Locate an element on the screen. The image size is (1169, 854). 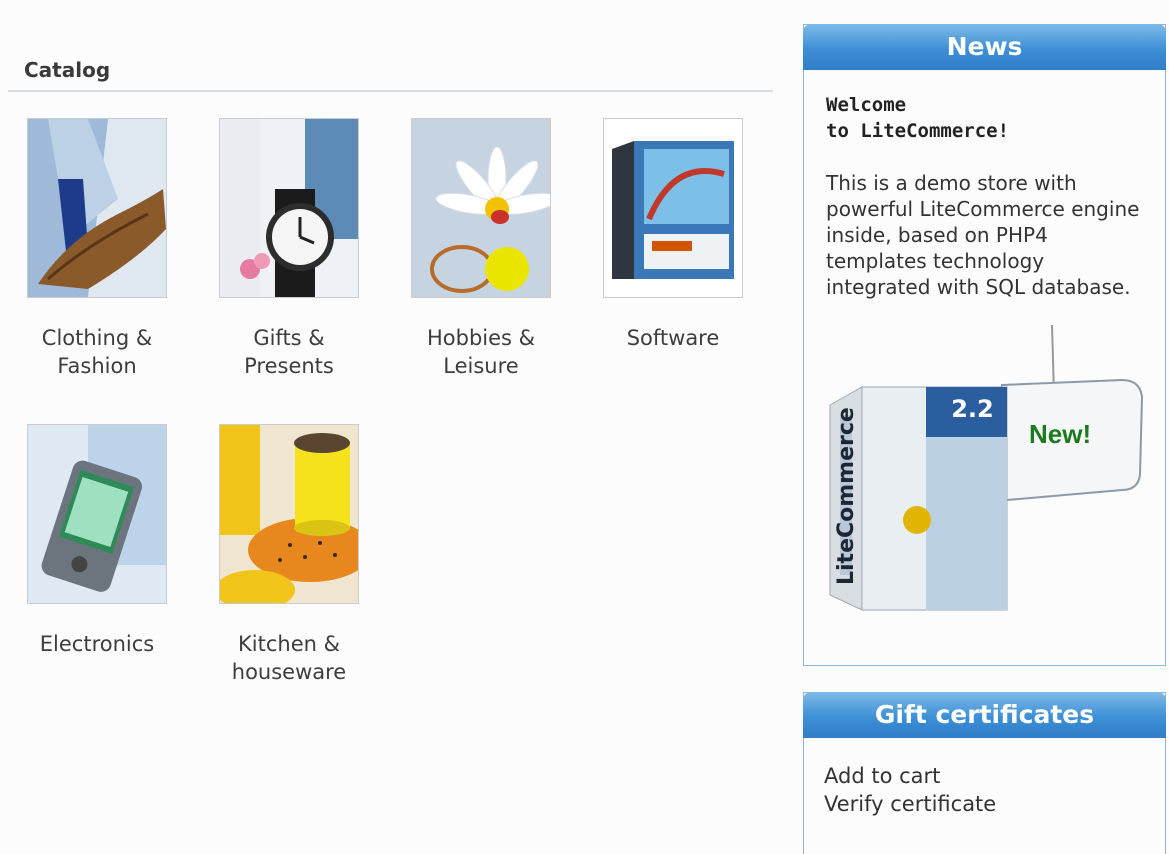
verify-certificate-link: Verify certificate is located at coordinates (994, 804).